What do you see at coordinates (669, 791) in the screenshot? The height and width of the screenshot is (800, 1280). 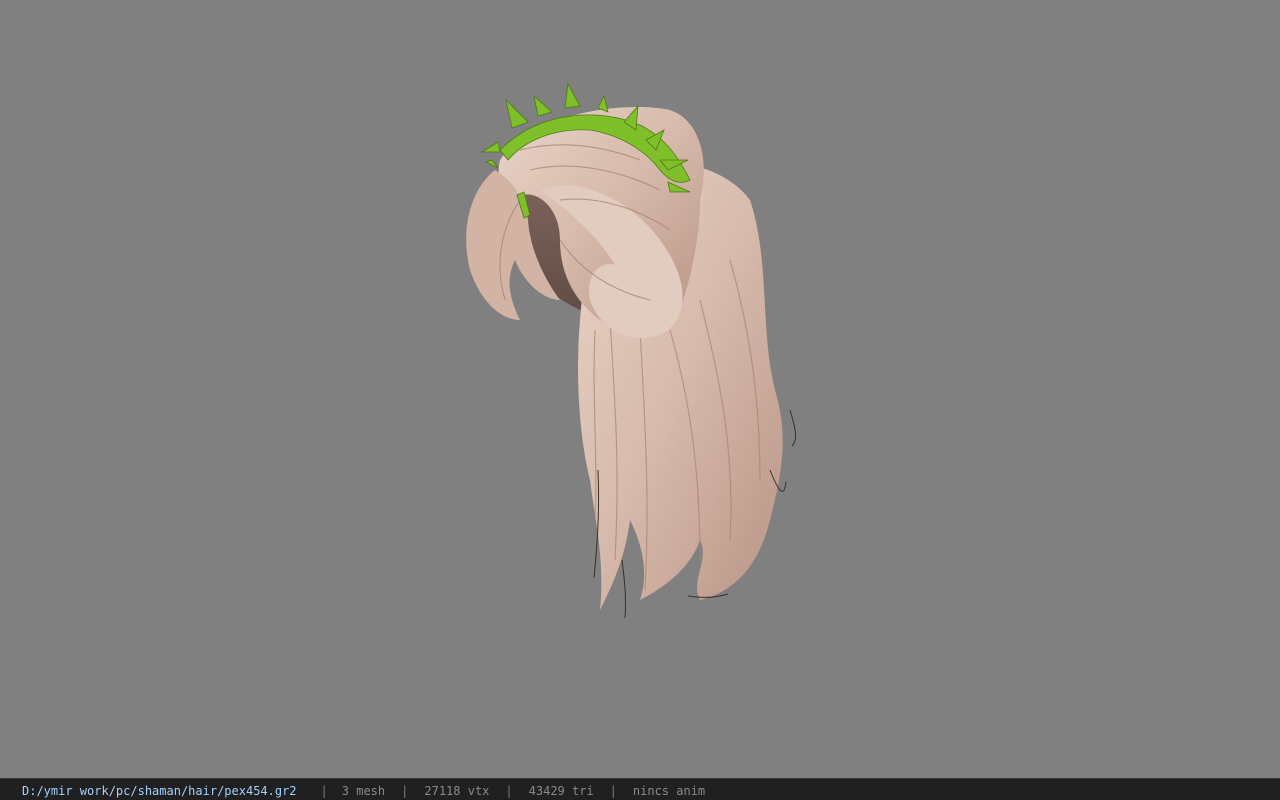 I see `status-animation: nincs anim` at bounding box center [669, 791].